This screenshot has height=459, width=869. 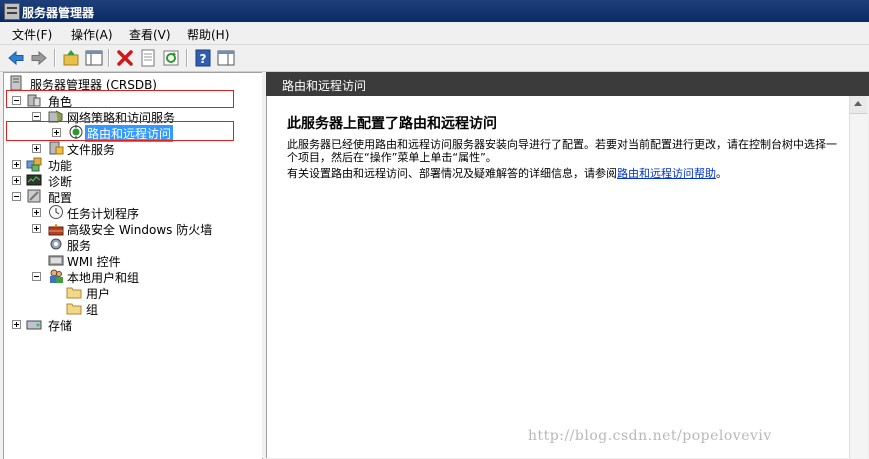 I want to click on features-icon, so click(x=34, y=164).